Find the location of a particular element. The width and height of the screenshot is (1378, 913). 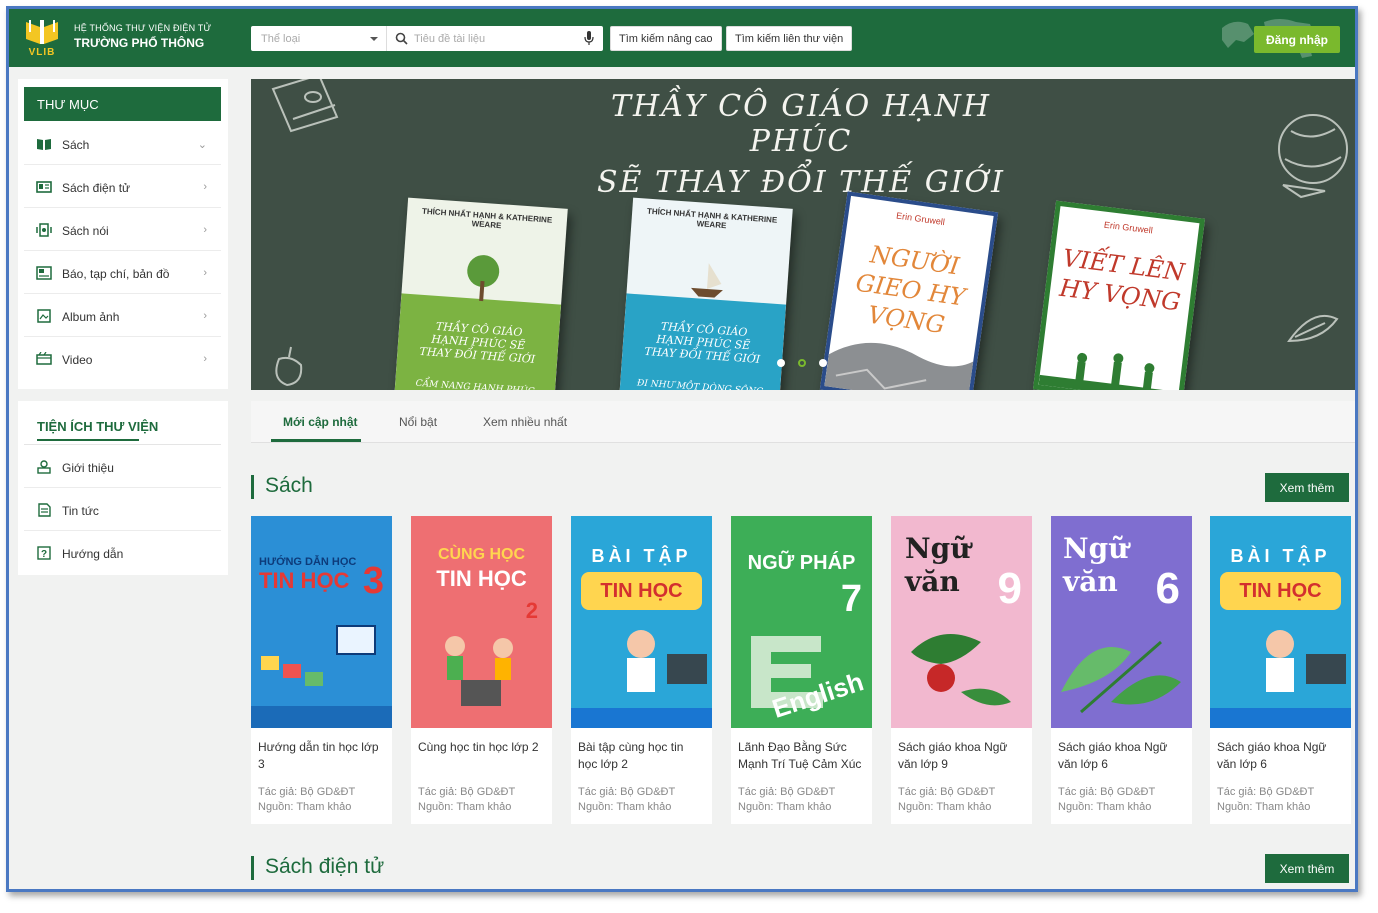

sidebar-item-label: Sách điện tử is located at coordinates (96, 188).